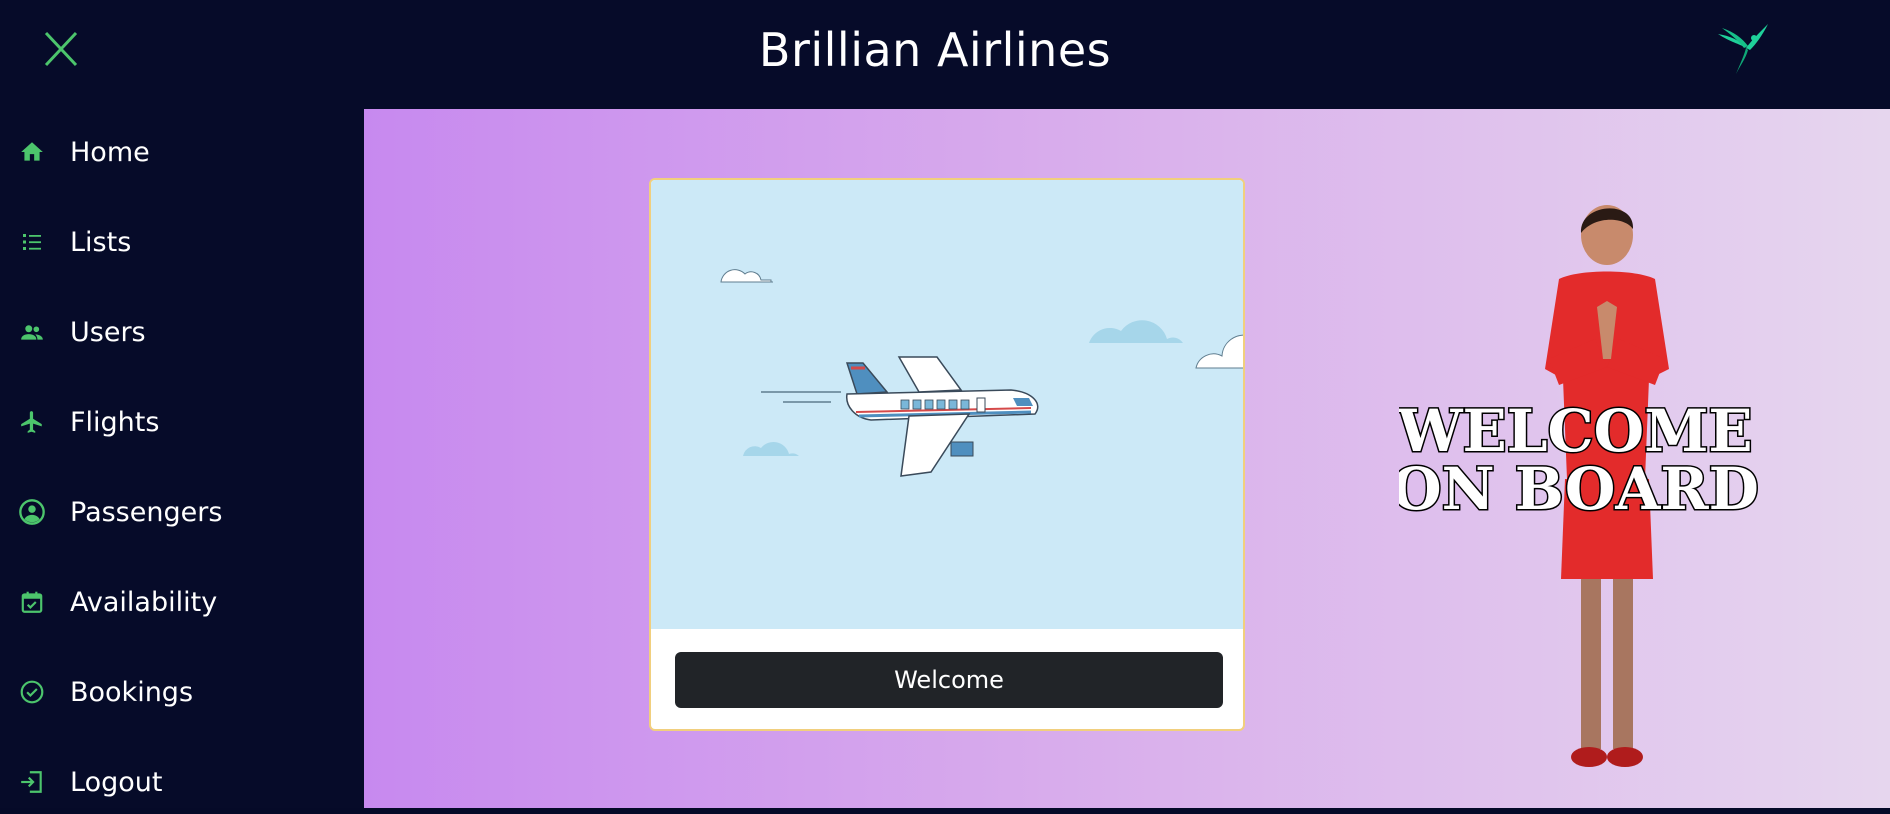  Describe the element at coordinates (32, 782) in the screenshot. I see `logout-icon` at that location.